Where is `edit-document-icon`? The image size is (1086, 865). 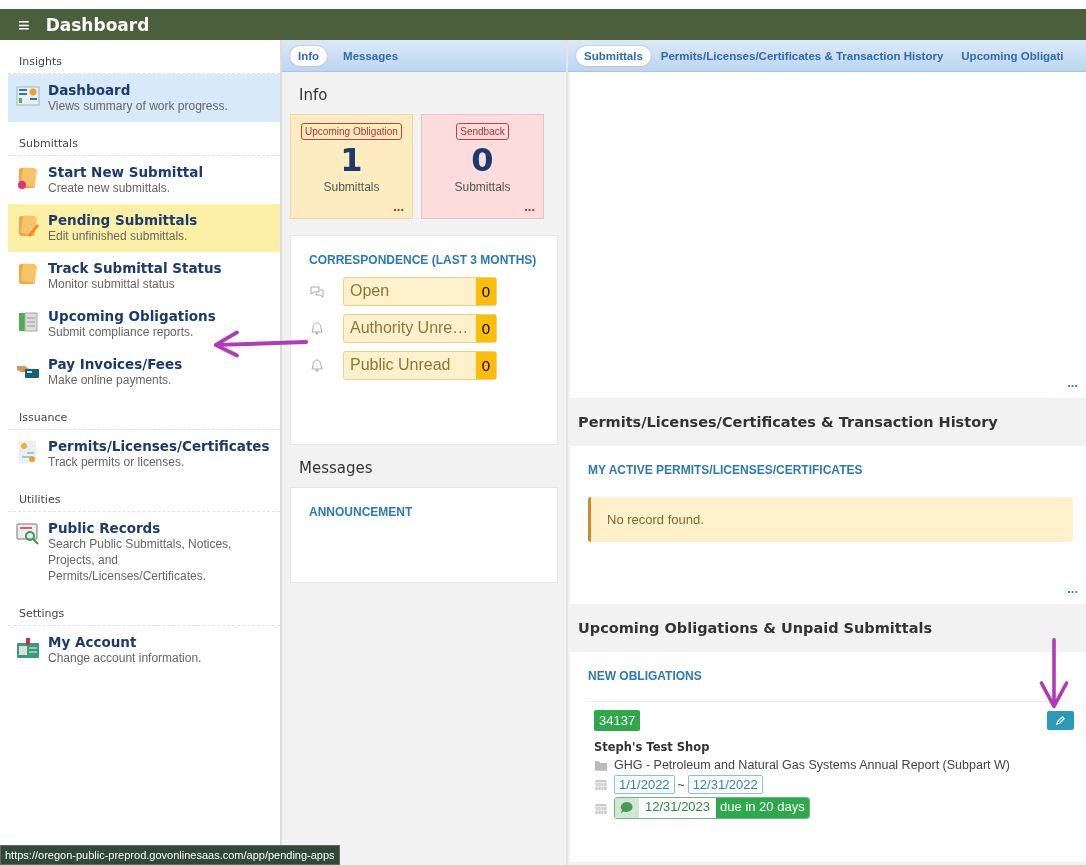
edit-document-icon is located at coordinates (28, 226).